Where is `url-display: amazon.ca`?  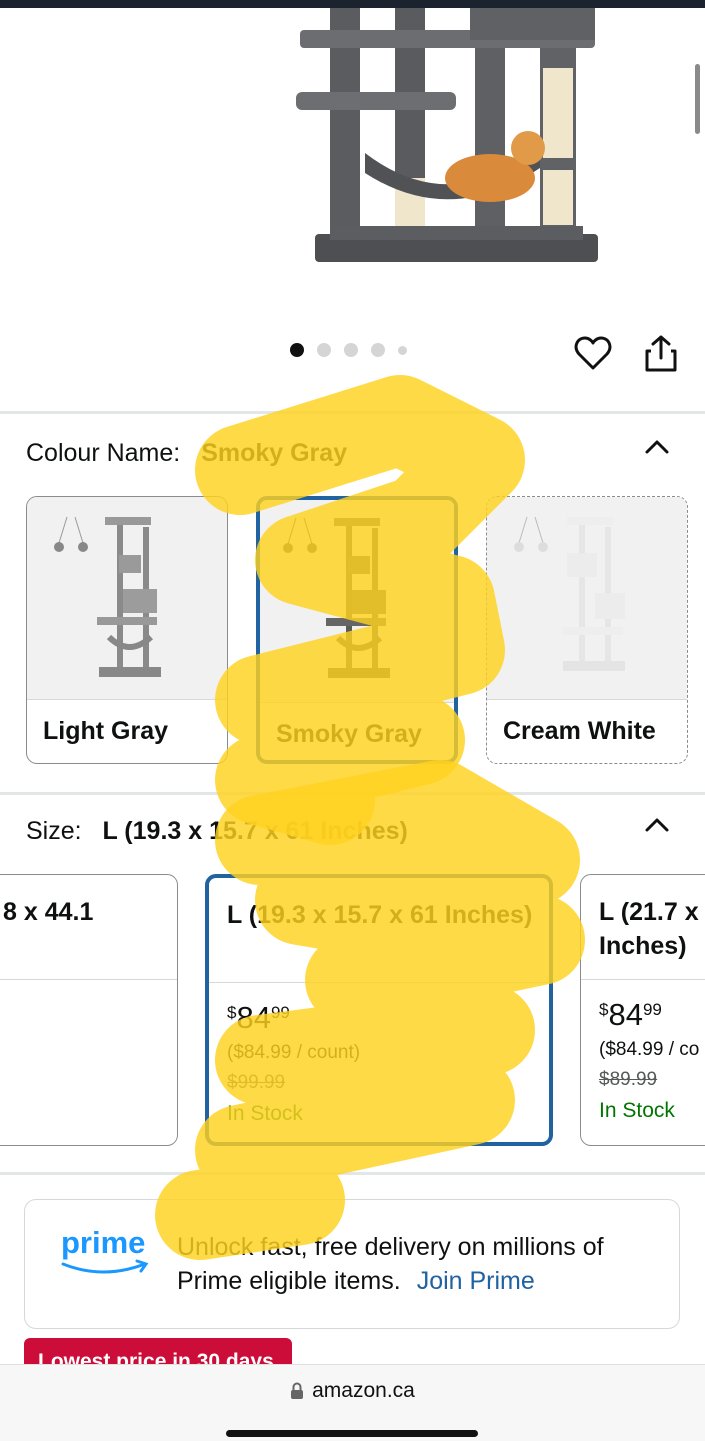
url-display: amazon.ca is located at coordinates (352, 1391).